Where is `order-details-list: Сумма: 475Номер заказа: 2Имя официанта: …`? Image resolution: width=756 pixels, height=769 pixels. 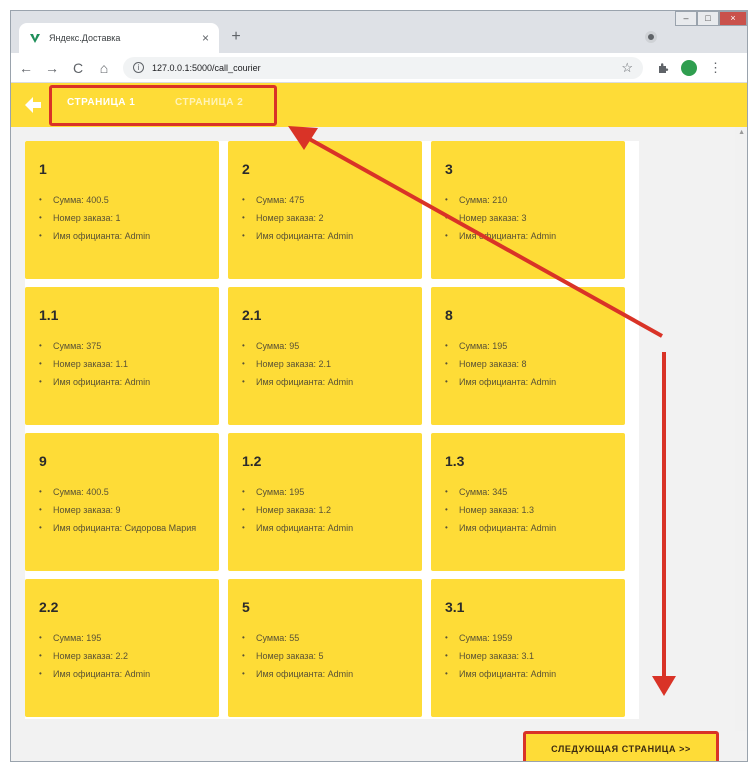
order-details-list: Сумма: 475Номер заказа: 2Имя официанта: … is located at coordinates (325, 218).